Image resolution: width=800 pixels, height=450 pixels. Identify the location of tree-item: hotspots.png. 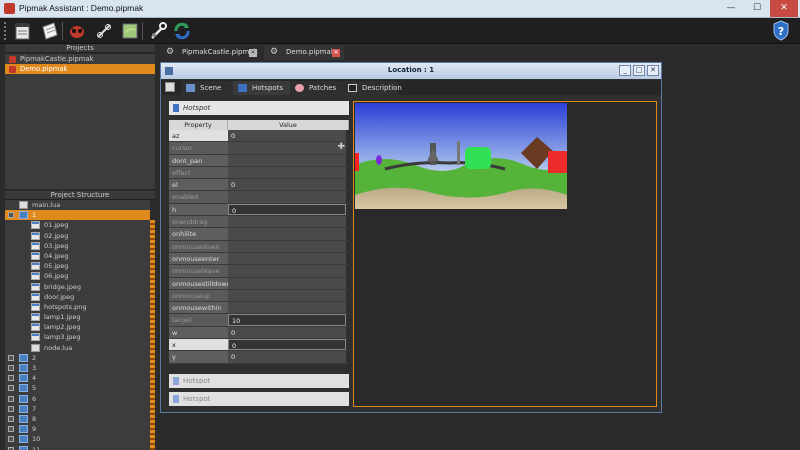
(77, 307).